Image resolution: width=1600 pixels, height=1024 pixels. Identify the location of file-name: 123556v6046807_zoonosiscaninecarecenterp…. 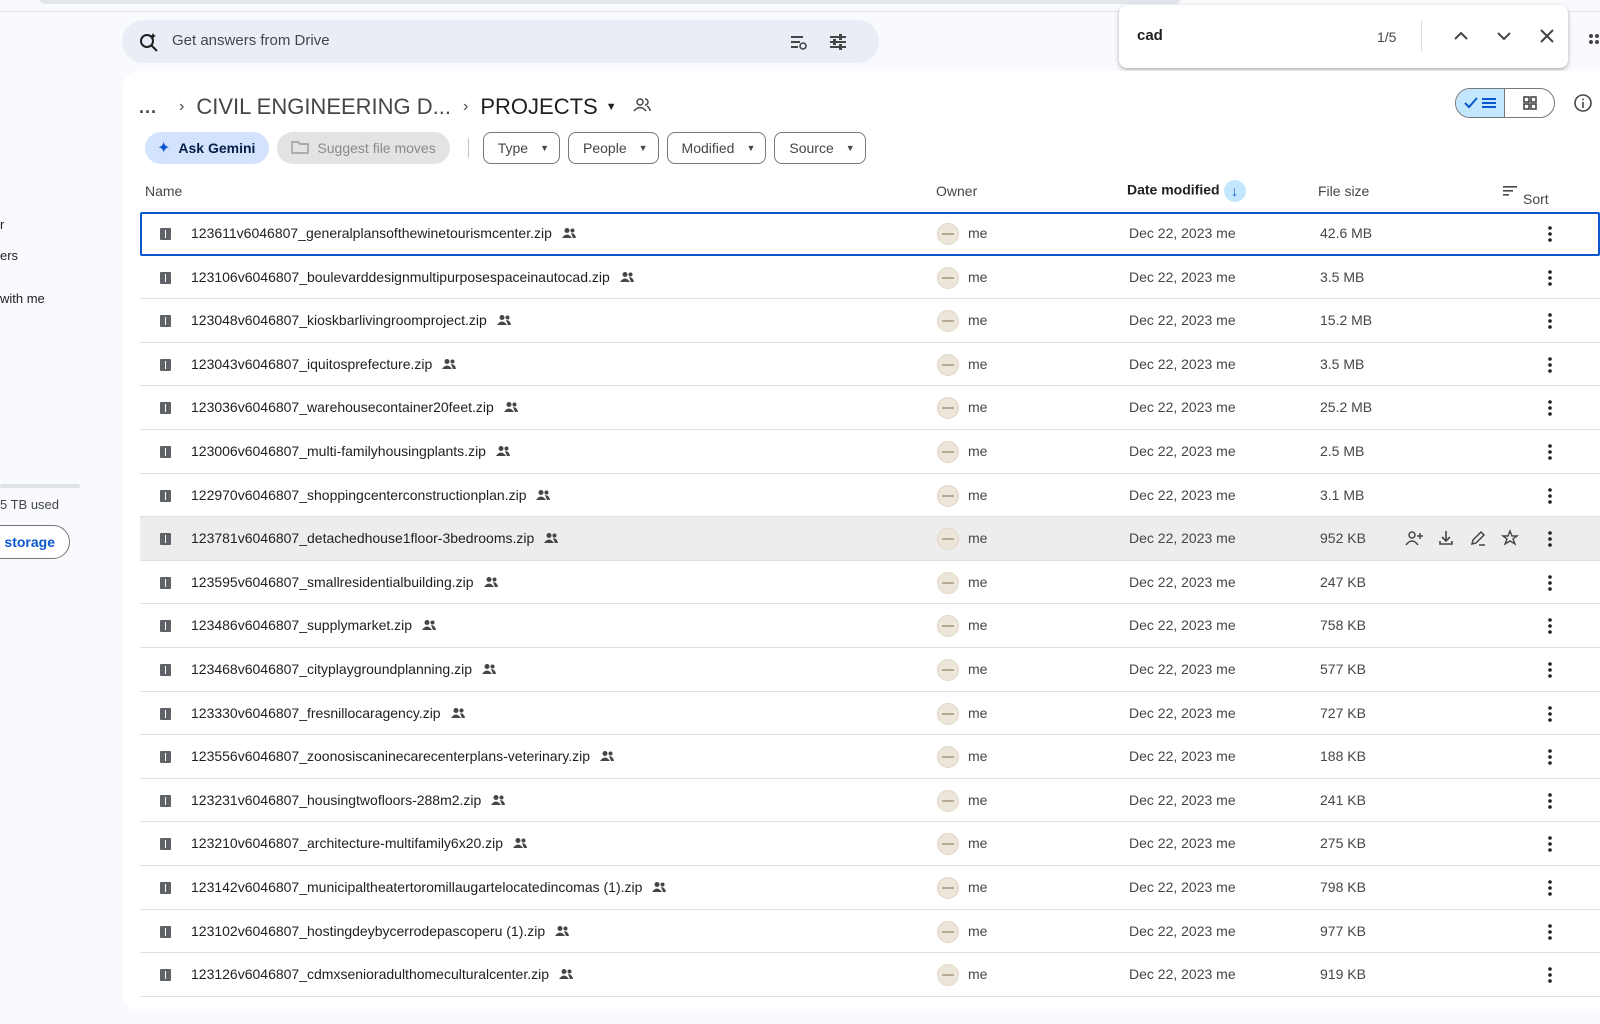
(403, 756).